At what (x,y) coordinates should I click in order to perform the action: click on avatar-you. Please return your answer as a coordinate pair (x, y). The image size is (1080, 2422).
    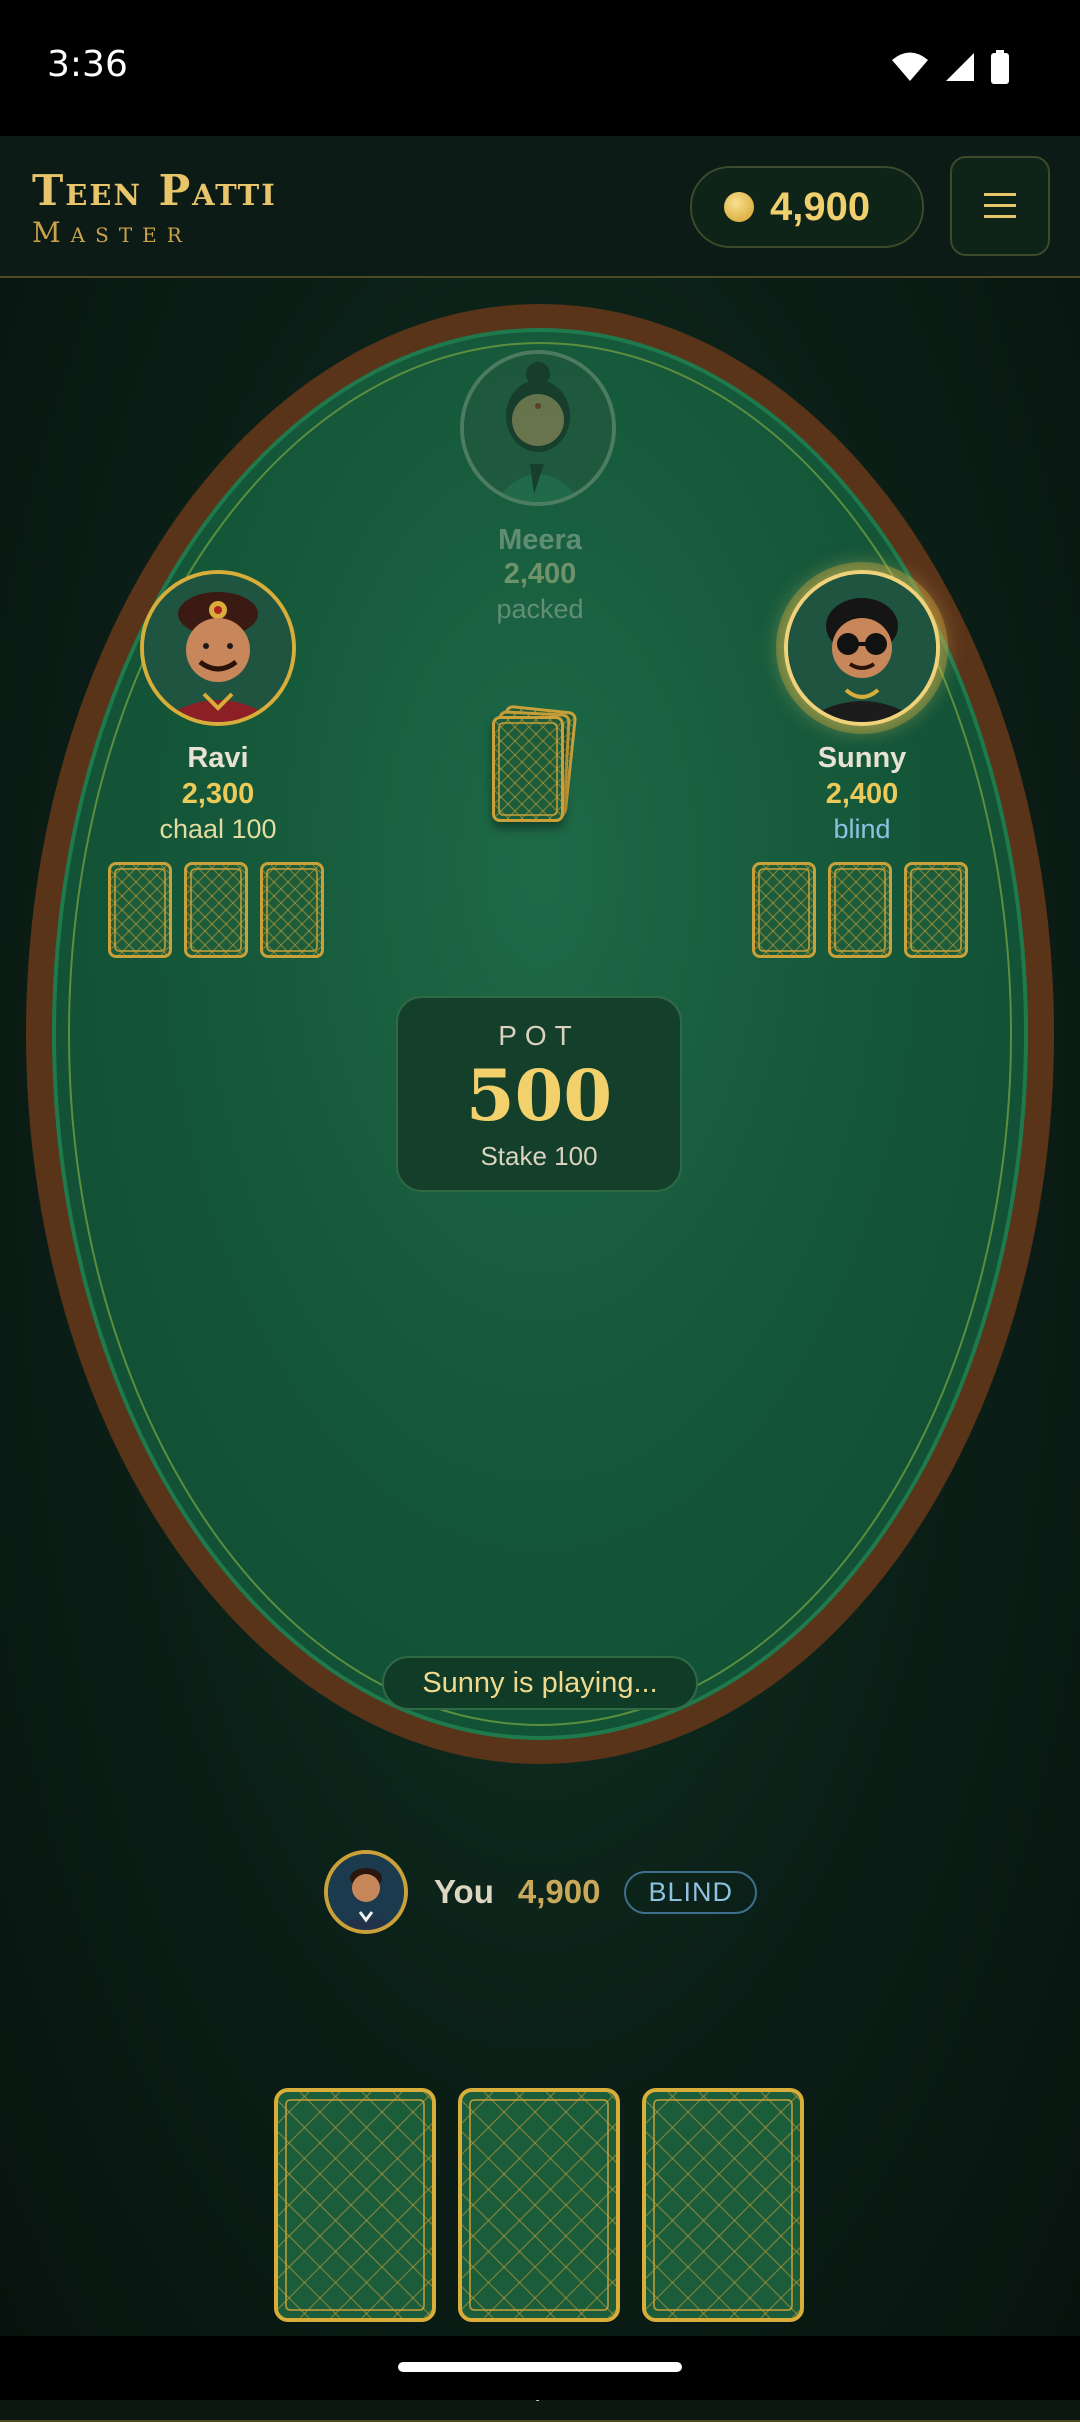
    Looking at the image, I should click on (366, 1892).